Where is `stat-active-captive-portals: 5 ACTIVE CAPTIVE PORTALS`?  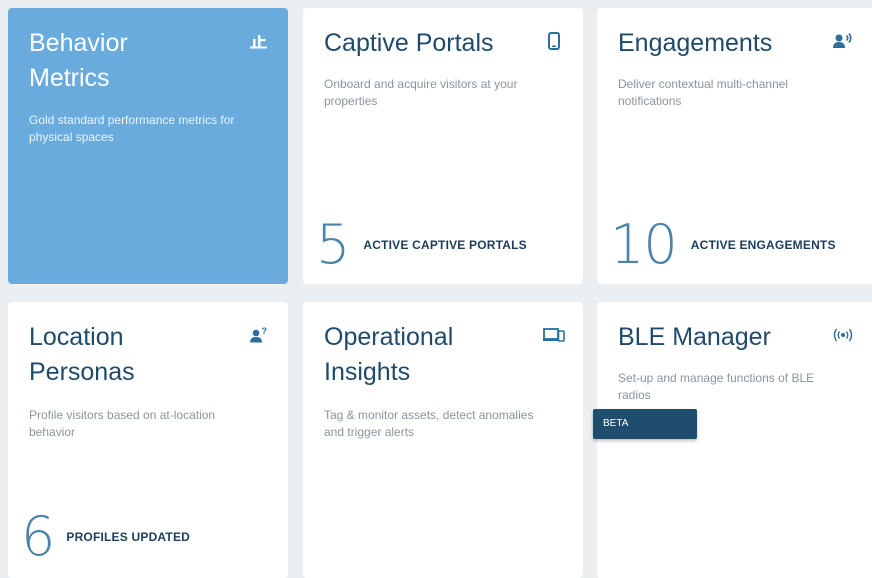
stat-active-captive-portals: 5 ACTIVE CAPTIVE PORTALS is located at coordinates (421, 244).